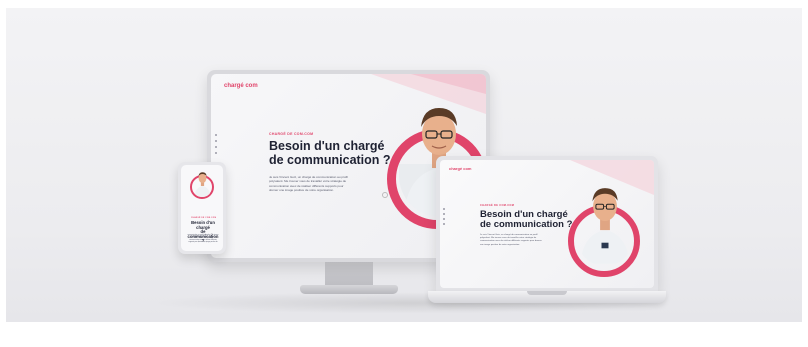  I want to click on laptop-headline-line2: de communication ?, so click(526, 225).